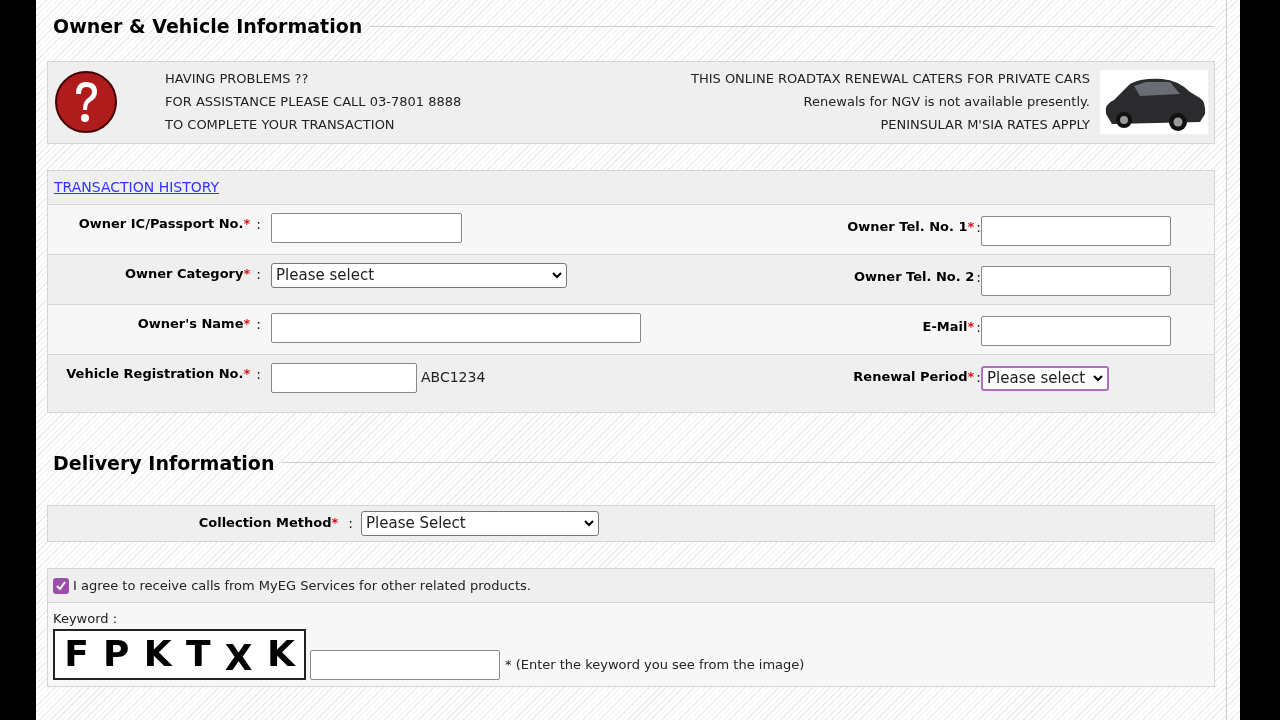 This screenshot has height=720, width=1280. Describe the element at coordinates (187, 273) in the screenshot. I see `field-label: Owner Category*` at that location.